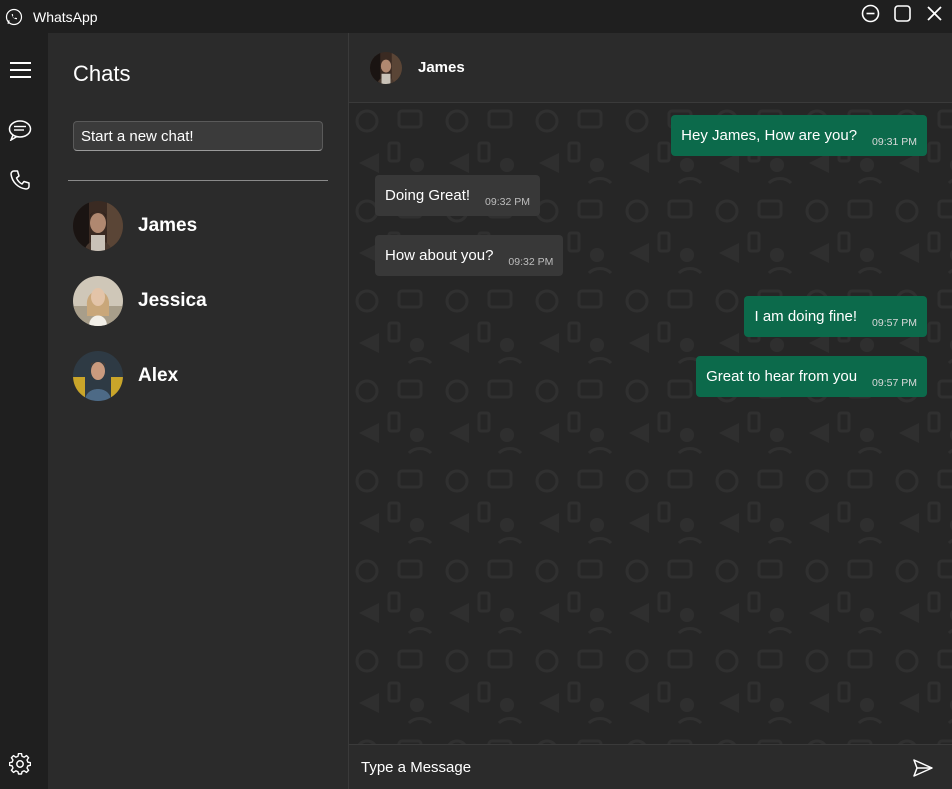 The height and width of the screenshot is (789, 952). Describe the element at coordinates (198, 180) in the screenshot. I see `divider` at that location.